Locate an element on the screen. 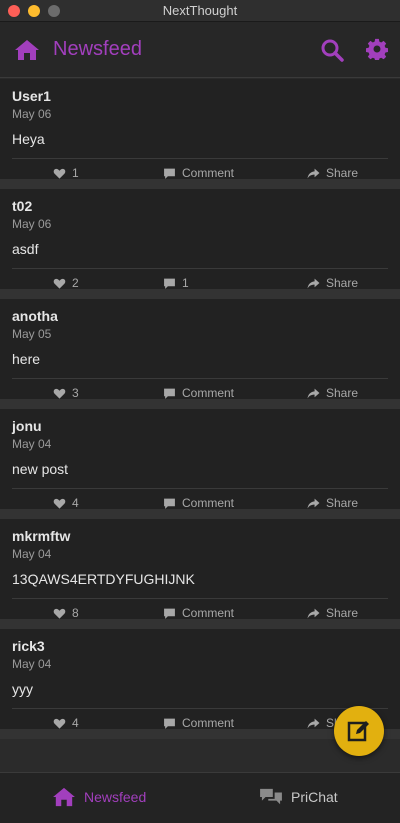  post-actions: 2 1 Share is located at coordinates (200, 283).